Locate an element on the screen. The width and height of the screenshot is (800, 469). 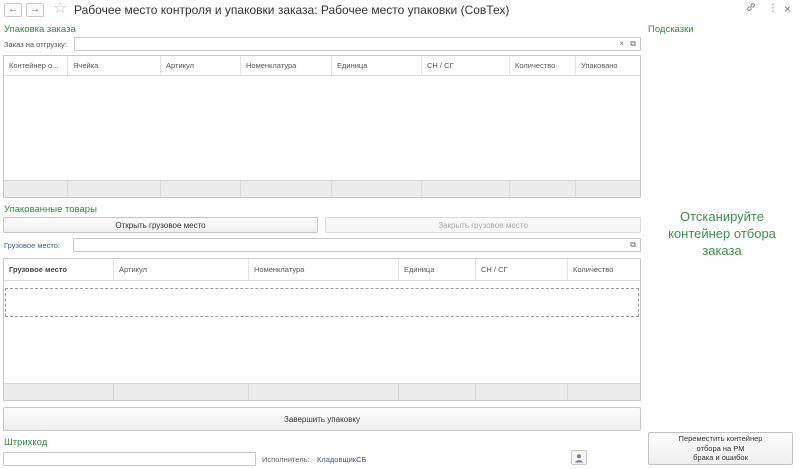
column-header: Ячейка is located at coordinates (114, 65).